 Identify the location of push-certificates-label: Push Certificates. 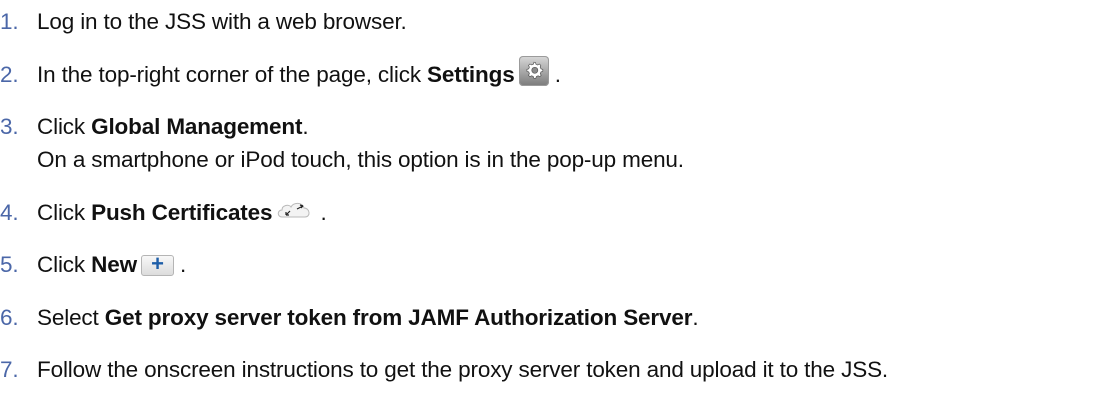
(182, 212).